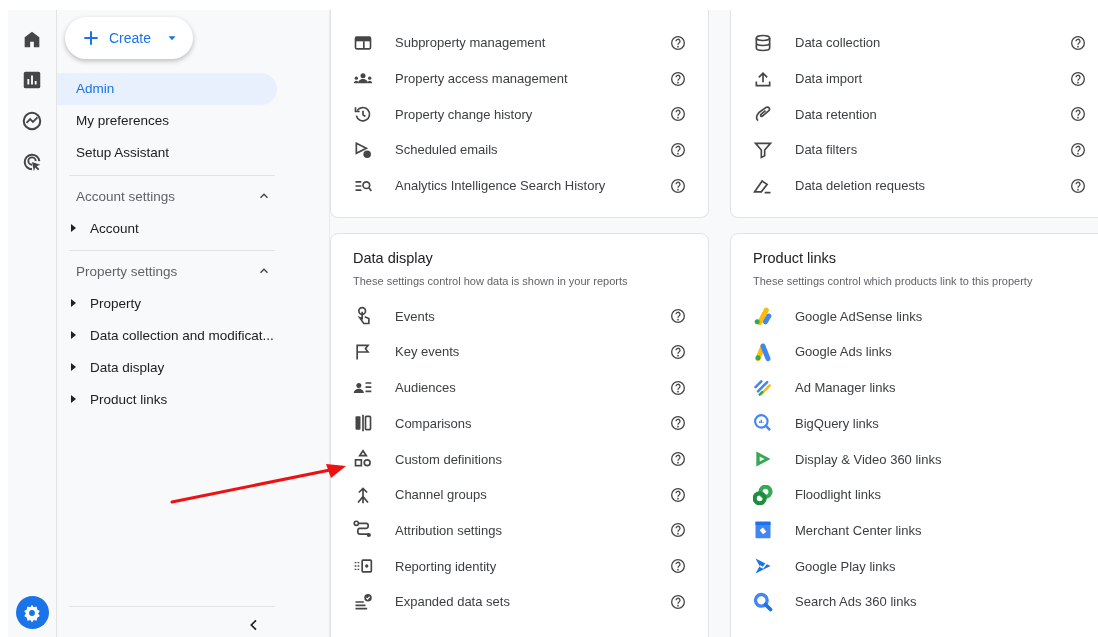 This screenshot has width=1098, height=637. What do you see at coordinates (129, 38) in the screenshot?
I see `create-button: Create` at bounding box center [129, 38].